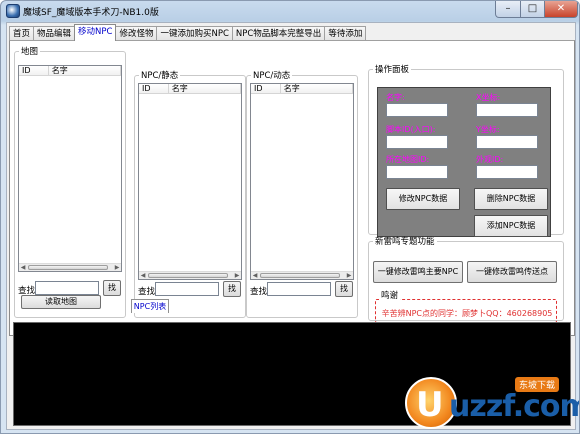 This screenshot has height=434, width=580. Describe the element at coordinates (302, 181) in the screenshot. I see `npc-dynamic-list: ID 名字 ◀ ▶` at that location.